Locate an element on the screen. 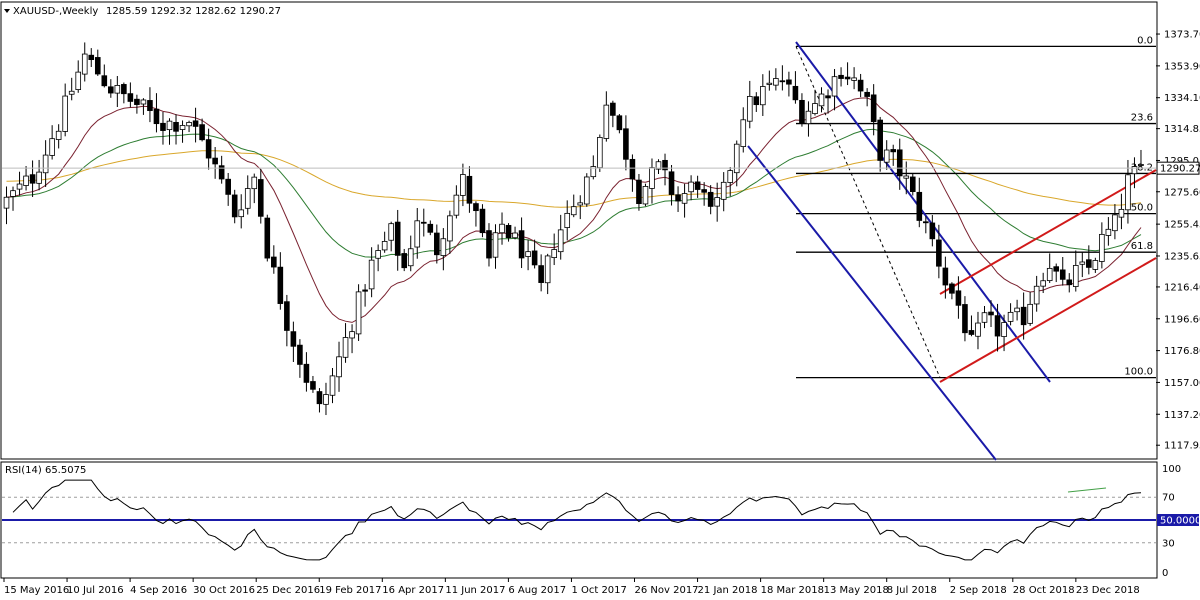 The width and height of the screenshot is (1200, 600). time-tick-label: 28 Oct 2018 is located at coordinates (1044, 590).